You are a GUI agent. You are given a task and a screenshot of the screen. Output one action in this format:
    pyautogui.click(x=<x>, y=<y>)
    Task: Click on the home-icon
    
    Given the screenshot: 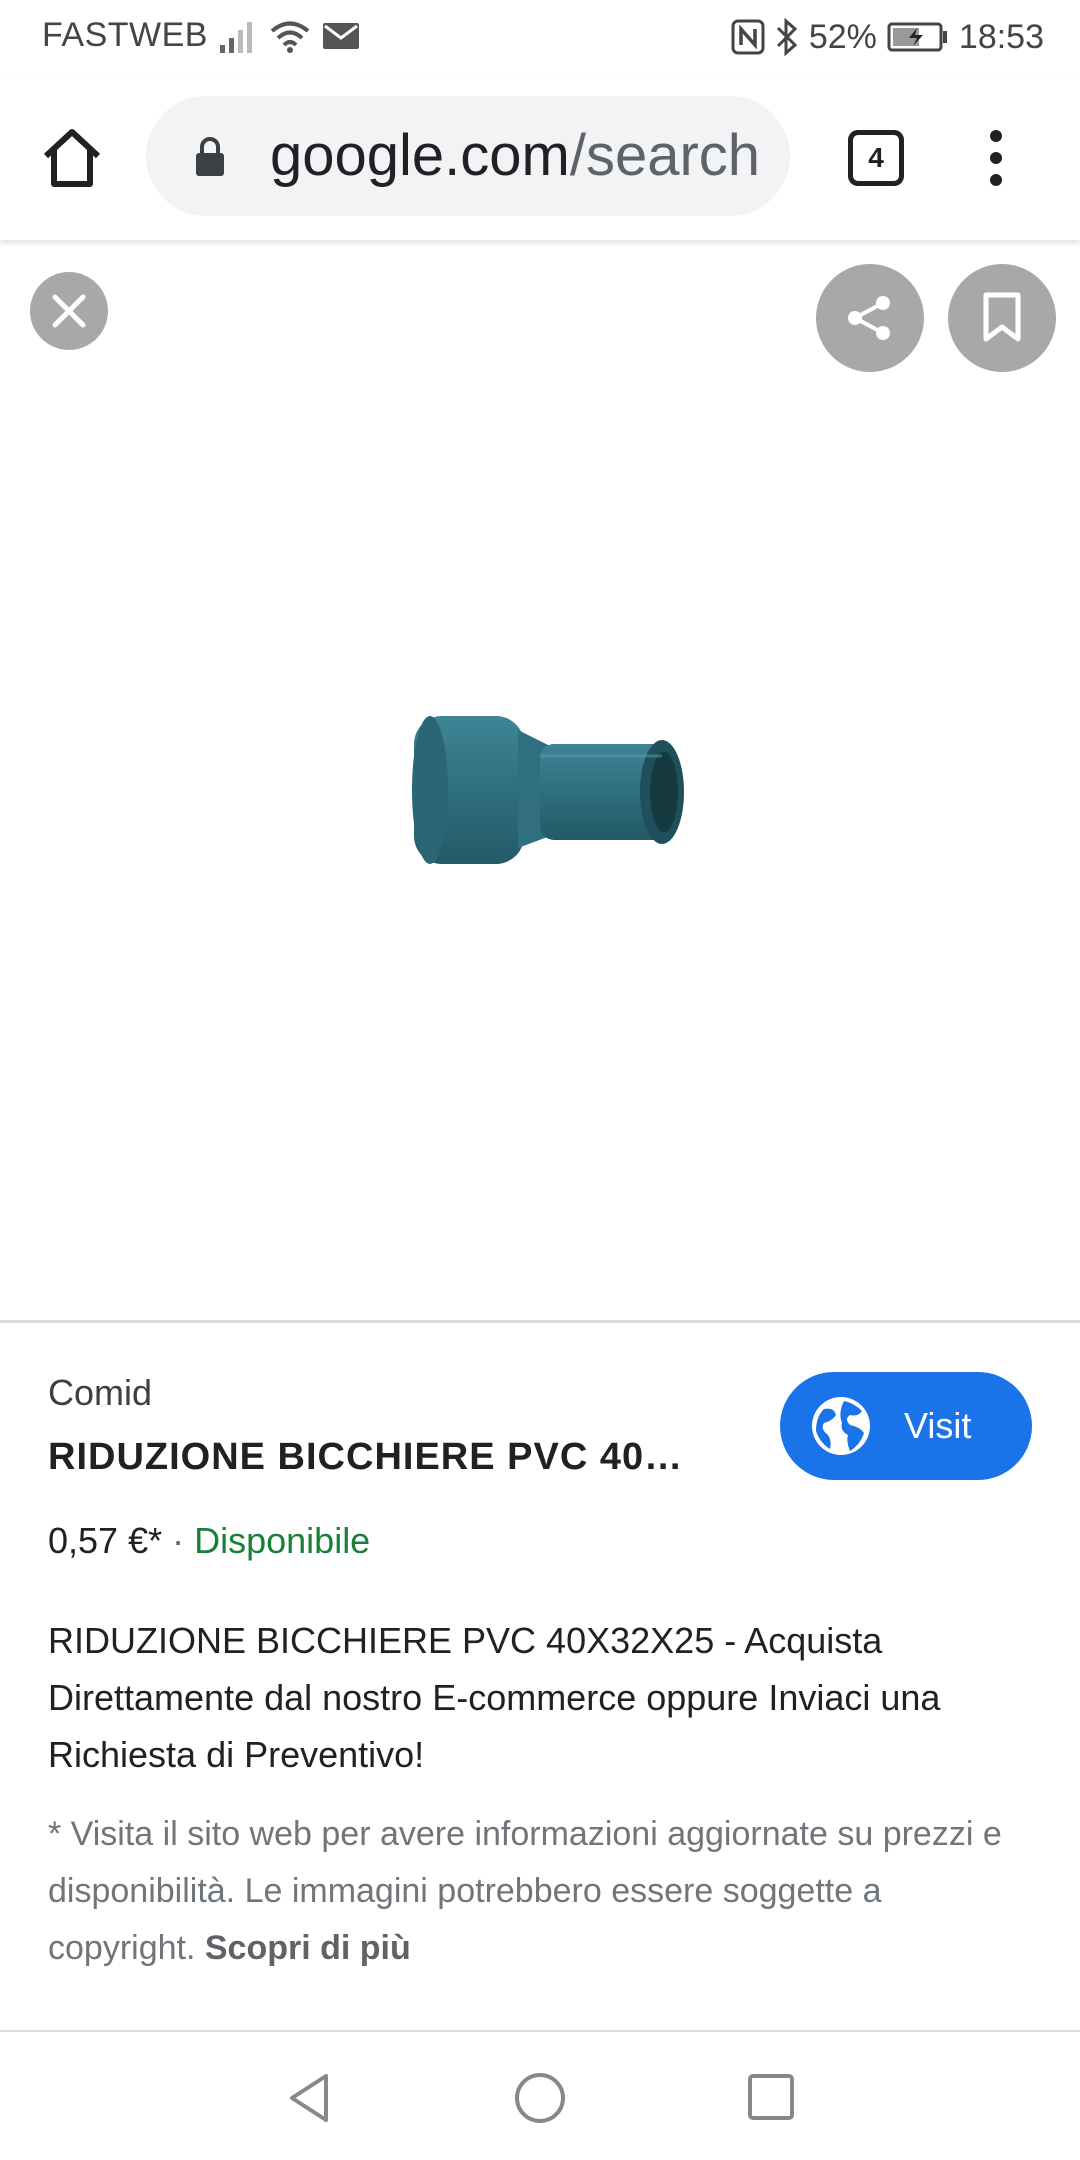 What is the action you would take?
    pyautogui.click(x=72, y=158)
    